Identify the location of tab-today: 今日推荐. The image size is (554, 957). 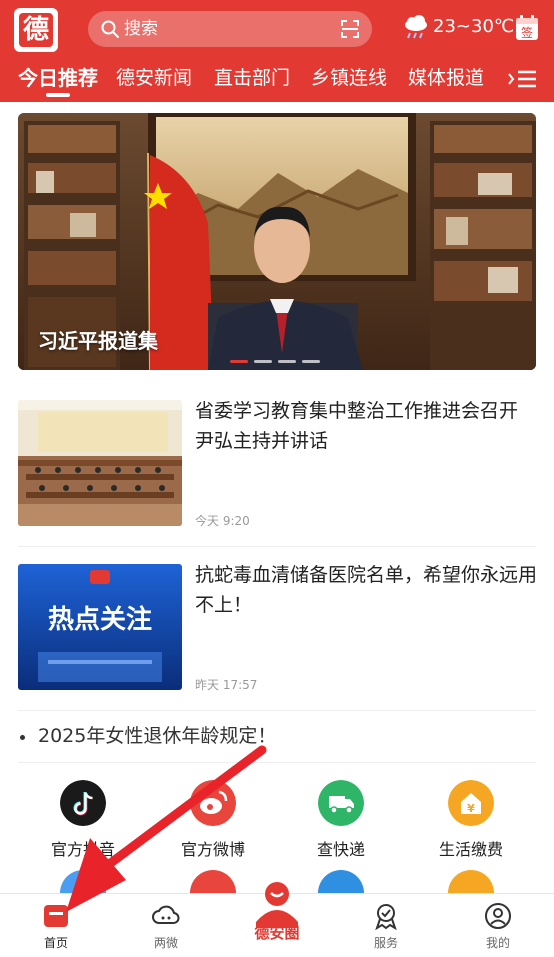
(58, 78).